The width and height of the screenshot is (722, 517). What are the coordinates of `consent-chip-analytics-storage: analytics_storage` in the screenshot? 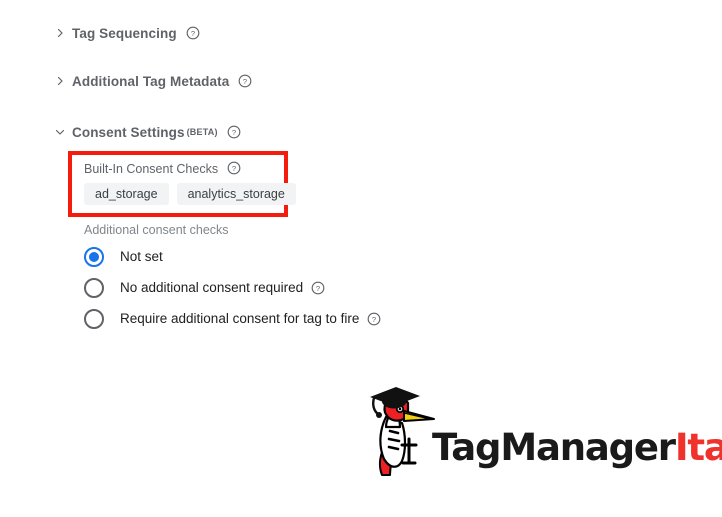 It's located at (236, 194).